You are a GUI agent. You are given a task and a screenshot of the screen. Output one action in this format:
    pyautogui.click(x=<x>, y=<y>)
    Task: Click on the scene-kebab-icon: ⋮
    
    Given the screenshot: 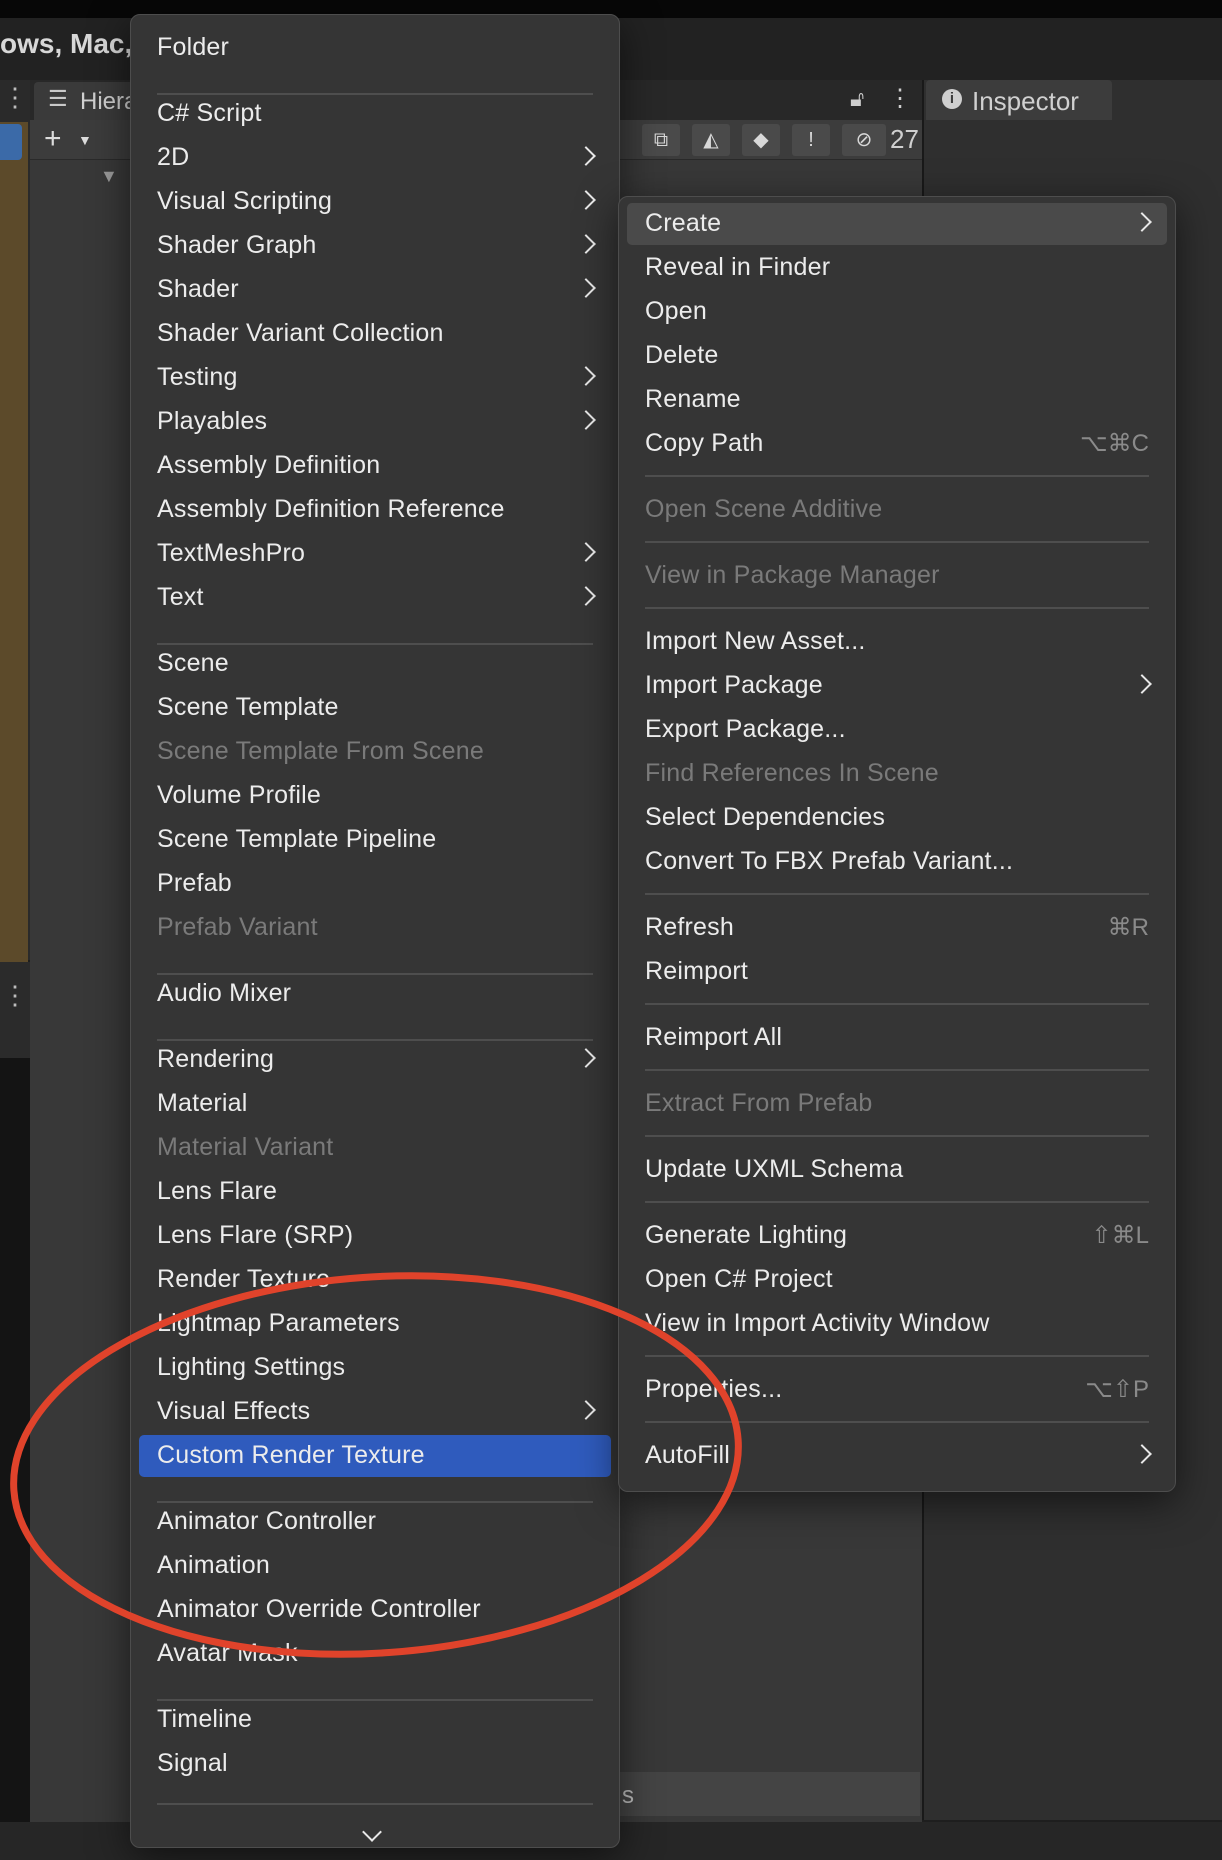 What is the action you would take?
    pyautogui.click(x=15, y=97)
    